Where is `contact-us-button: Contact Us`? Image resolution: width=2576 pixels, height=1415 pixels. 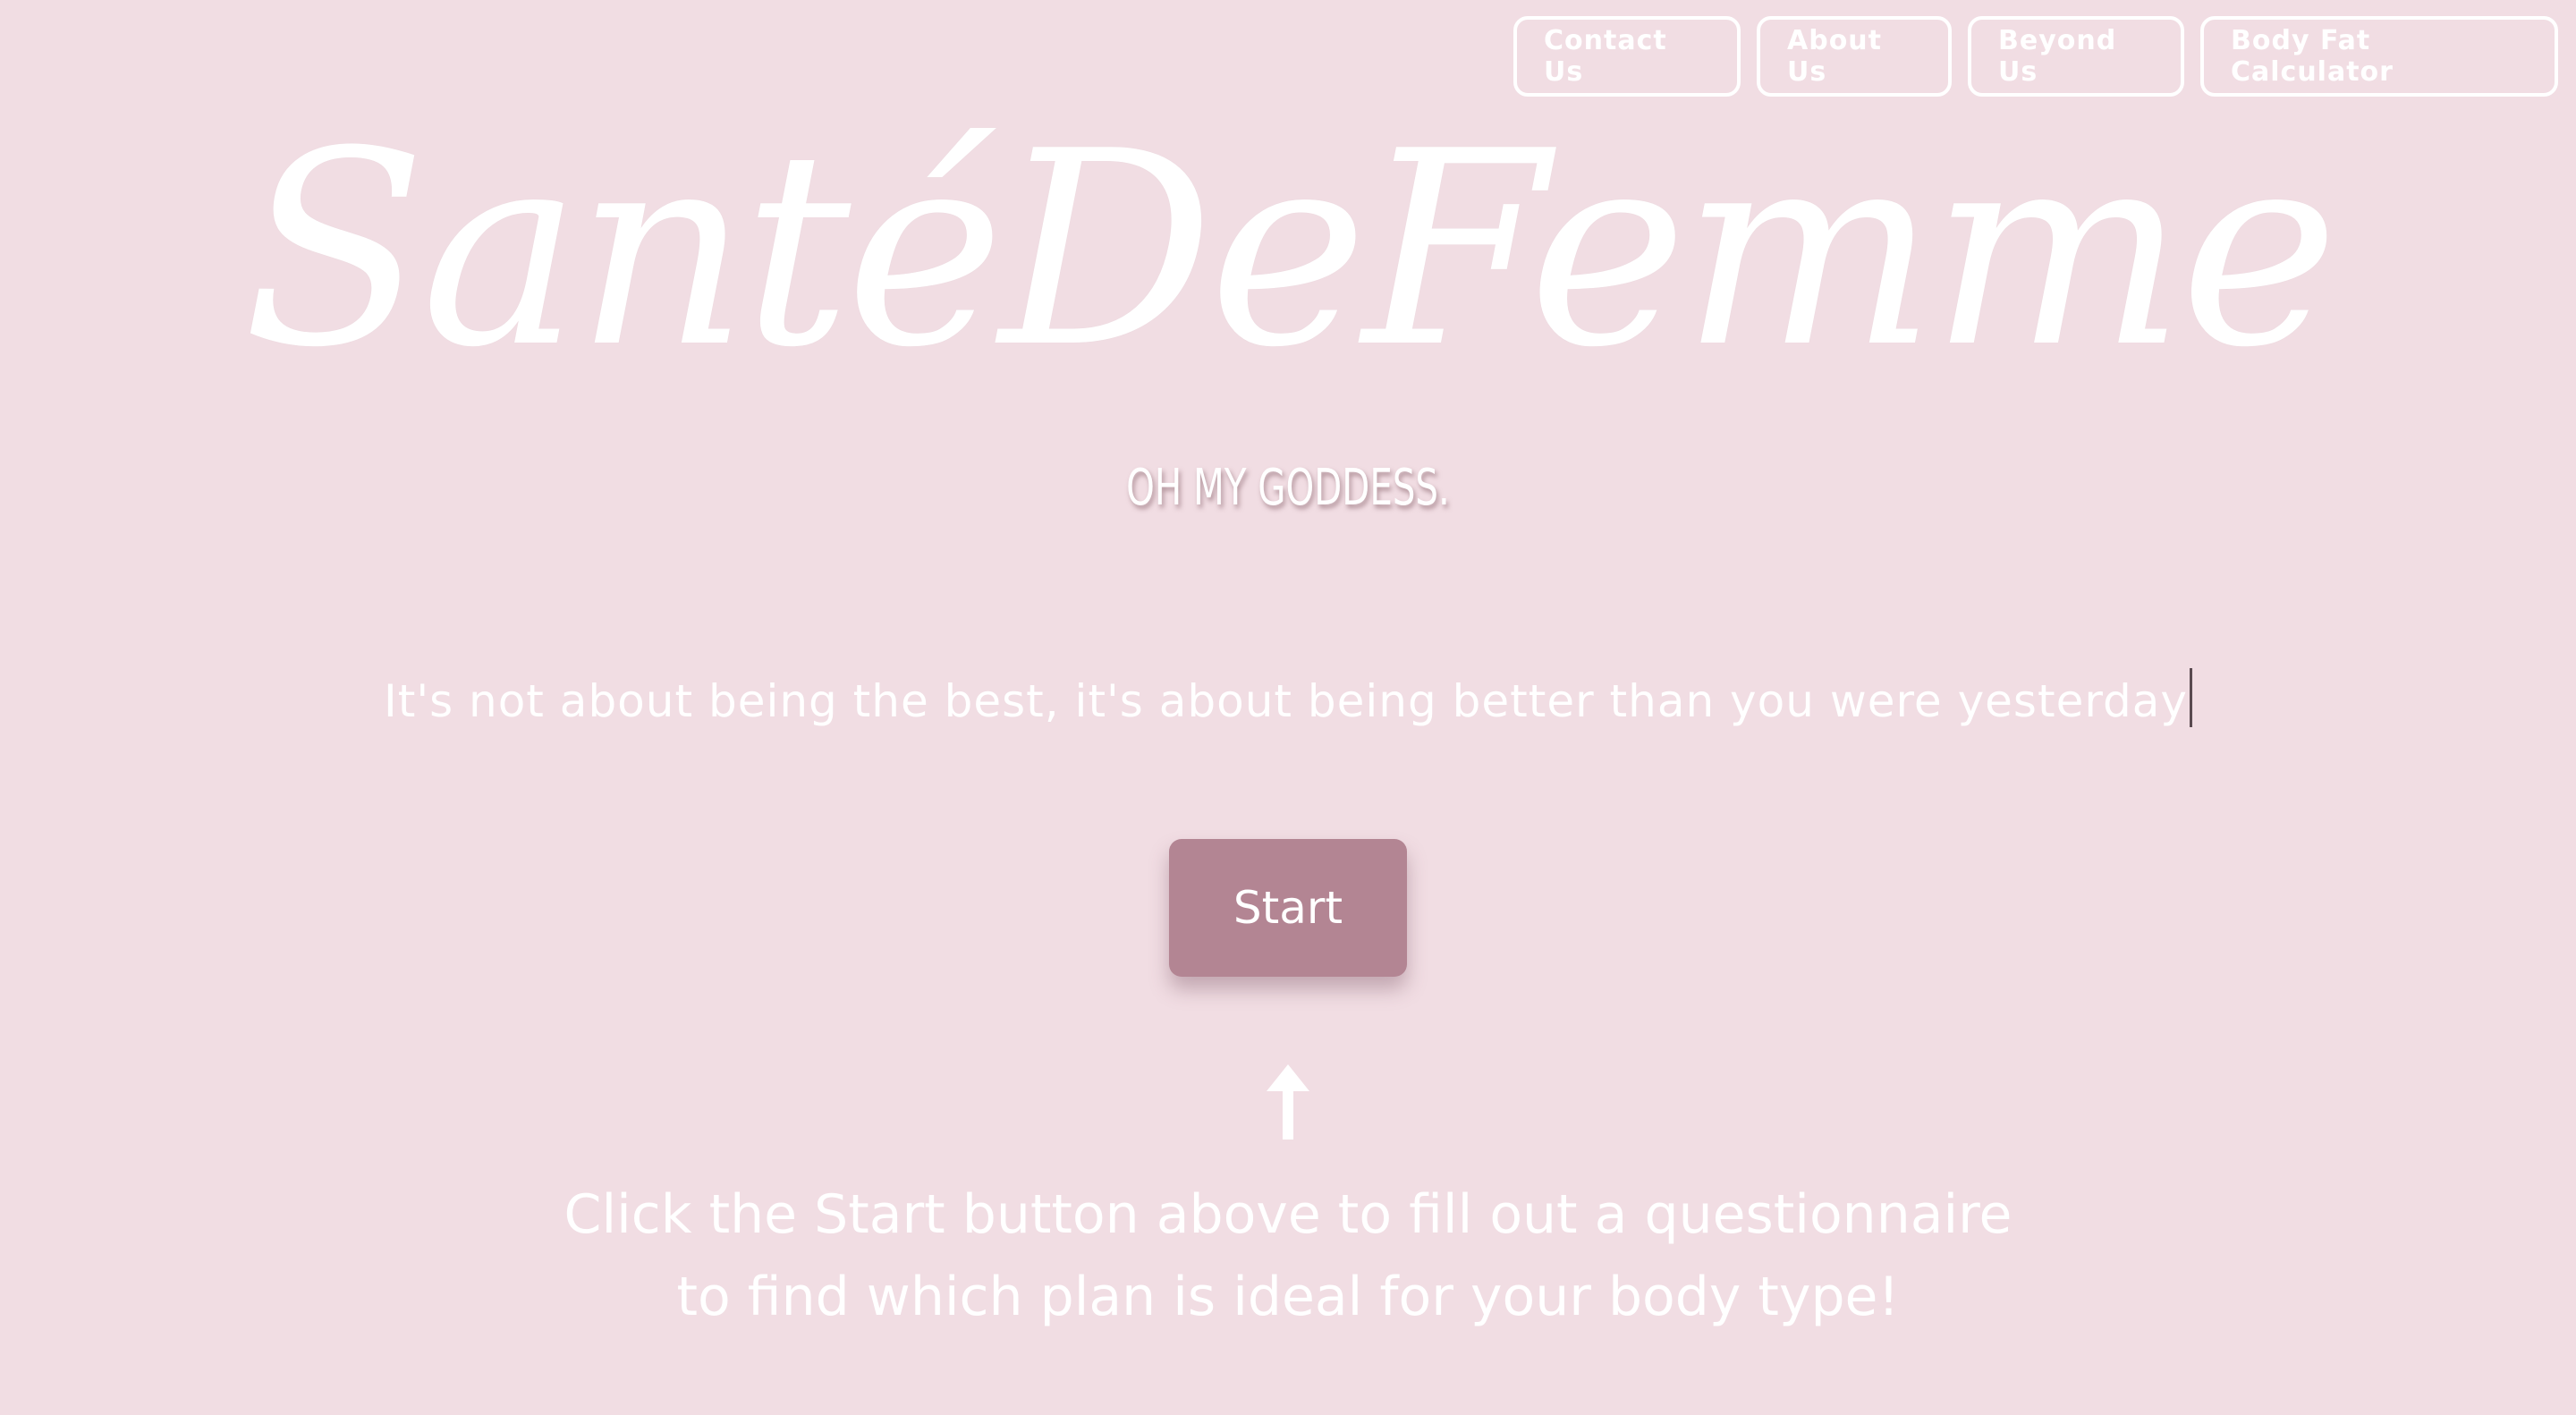
contact-us-button: Contact Us is located at coordinates (1627, 57).